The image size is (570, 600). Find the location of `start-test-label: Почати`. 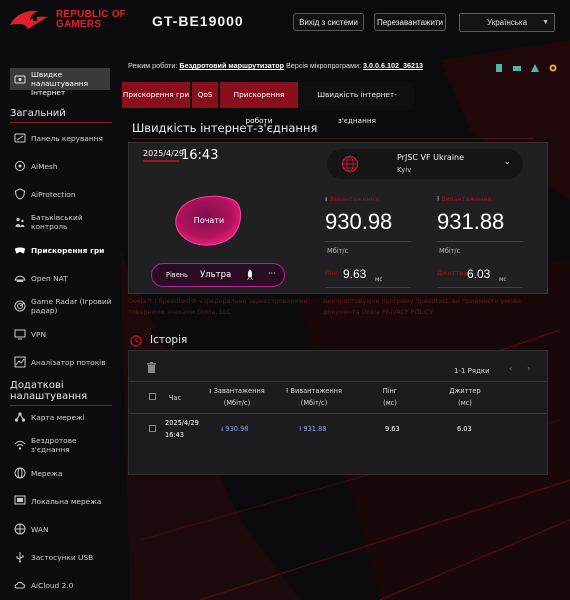

start-test-label: Почати is located at coordinates (209, 220).